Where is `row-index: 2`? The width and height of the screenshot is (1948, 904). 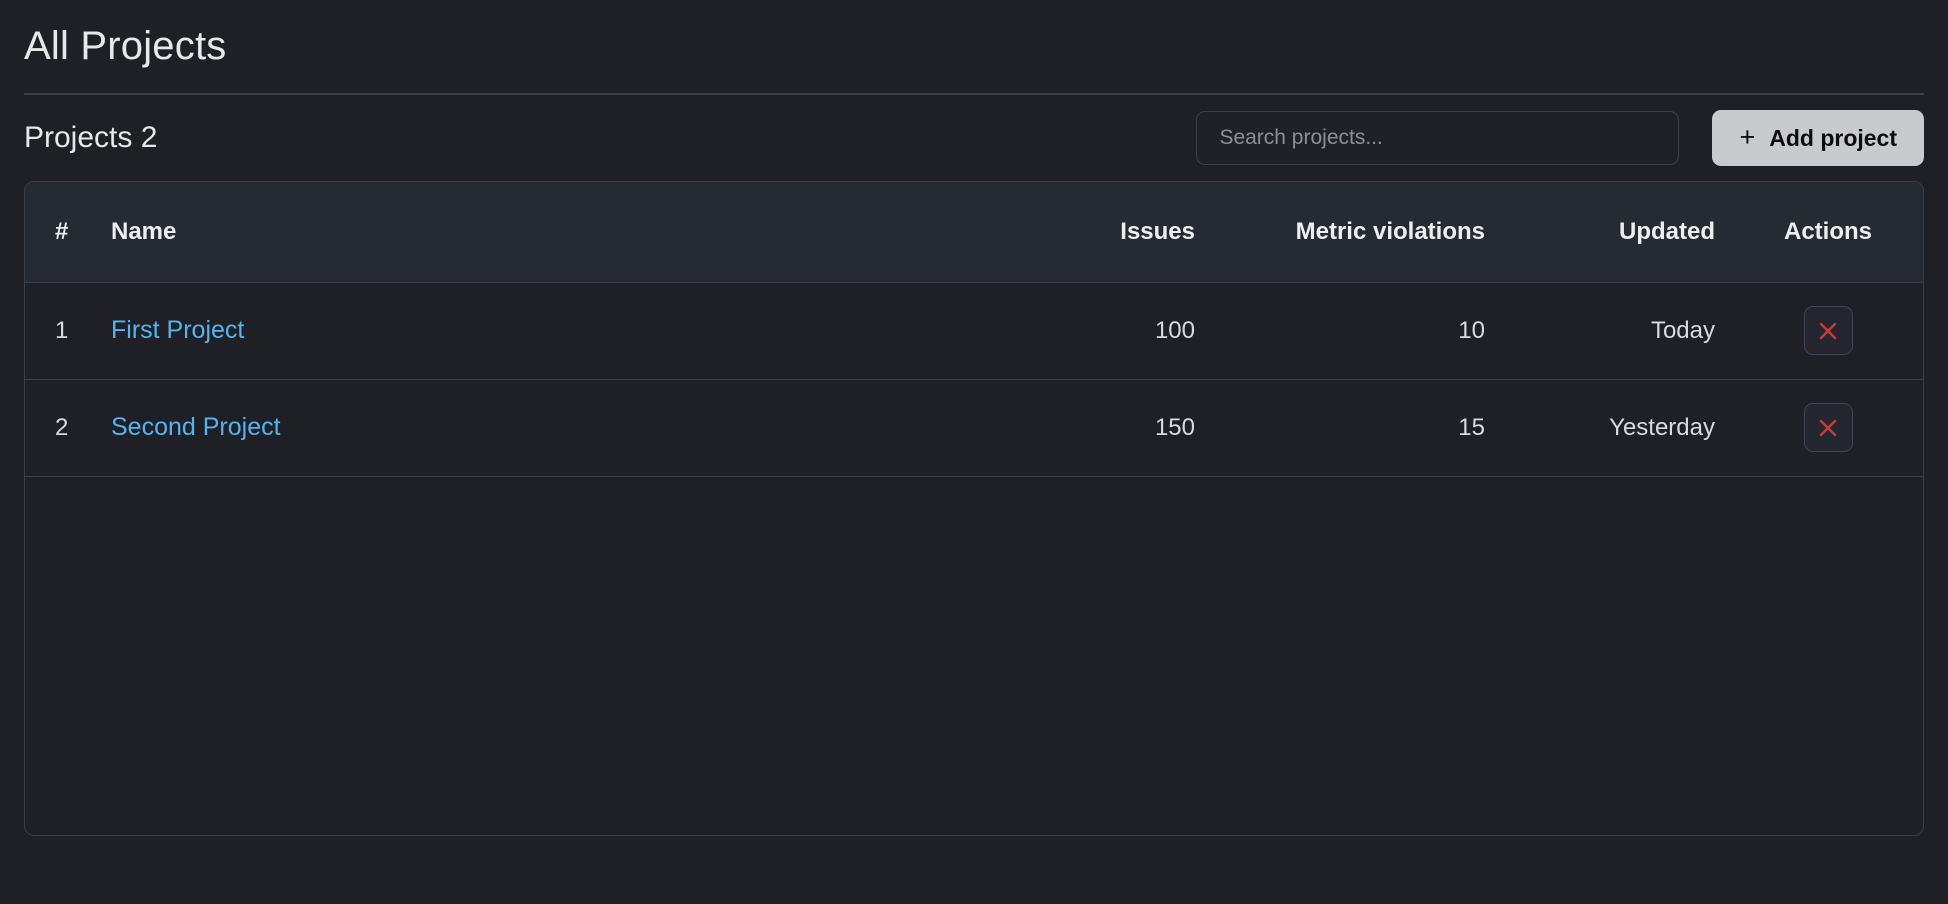 row-index: 2 is located at coordinates (59, 428).